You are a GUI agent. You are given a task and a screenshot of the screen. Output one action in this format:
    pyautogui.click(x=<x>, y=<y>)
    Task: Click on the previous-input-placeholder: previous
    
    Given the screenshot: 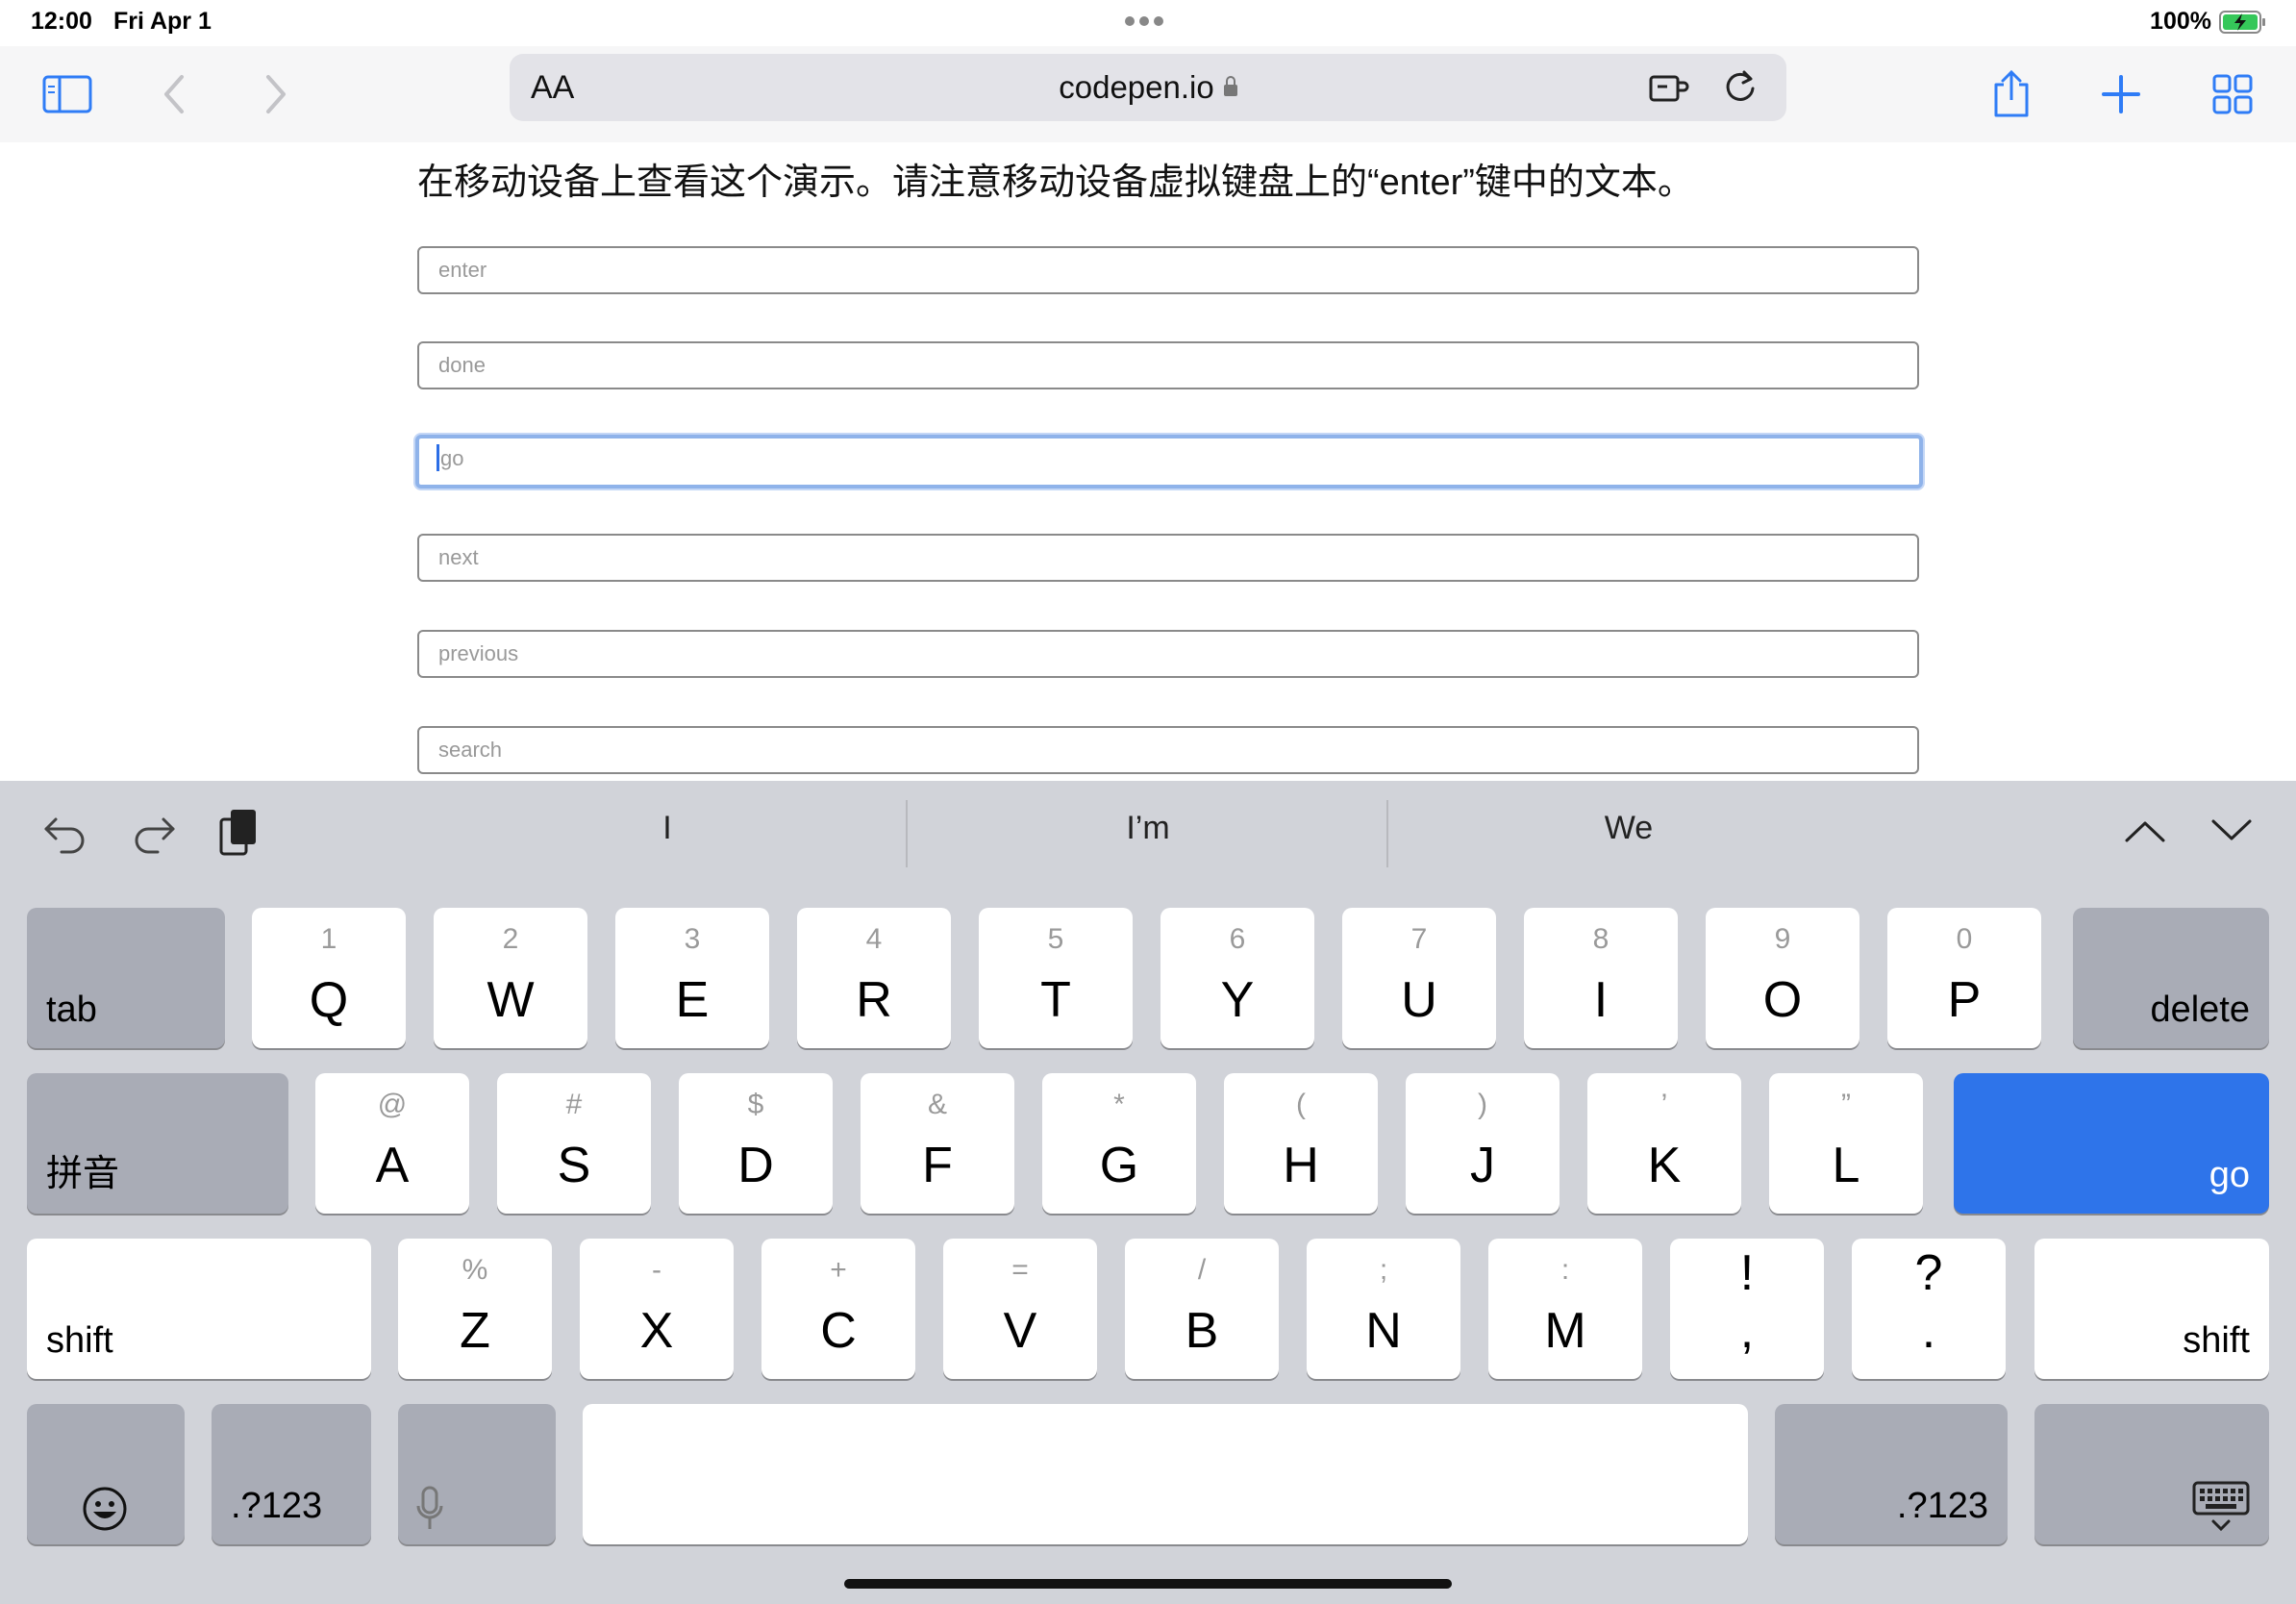 What is the action you would take?
    pyautogui.click(x=478, y=653)
    